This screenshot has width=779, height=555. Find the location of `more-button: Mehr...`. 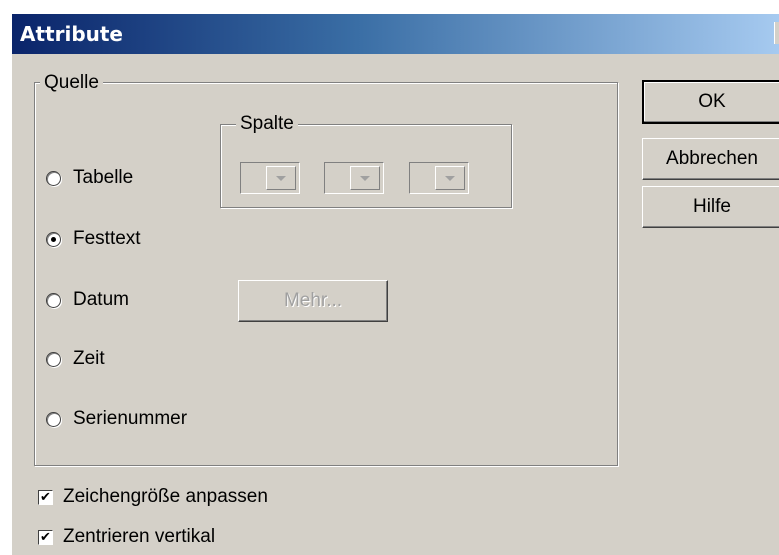

more-button: Mehr... is located at coordinates (313, 301).